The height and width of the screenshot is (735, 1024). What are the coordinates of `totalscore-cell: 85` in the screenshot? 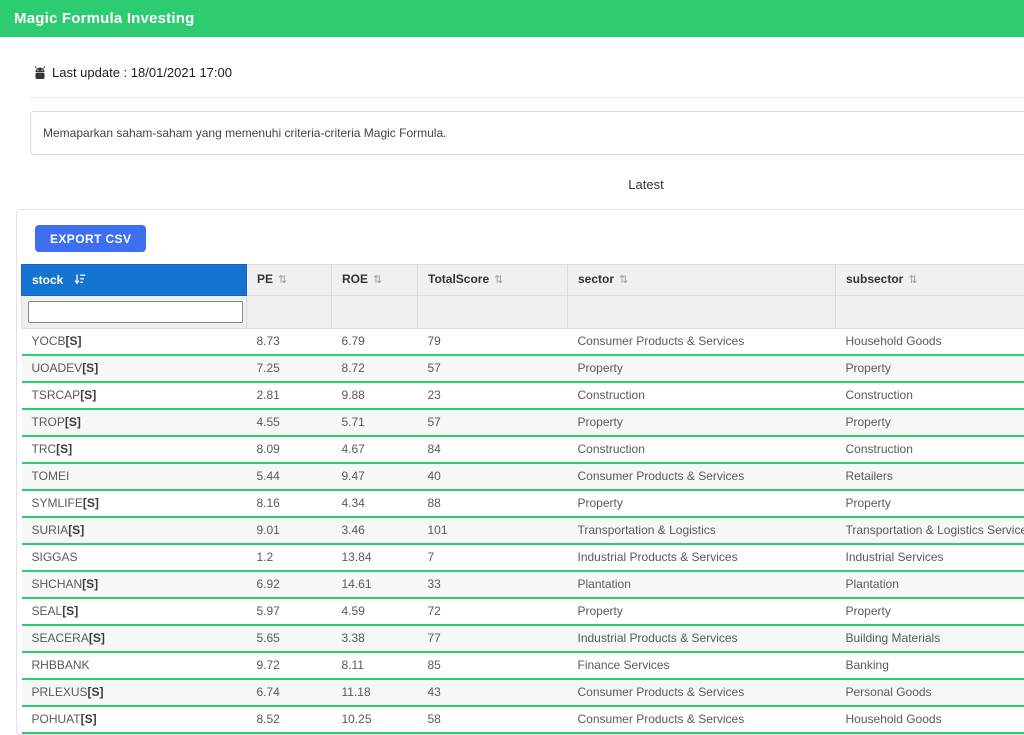 It's located at (493, 665).